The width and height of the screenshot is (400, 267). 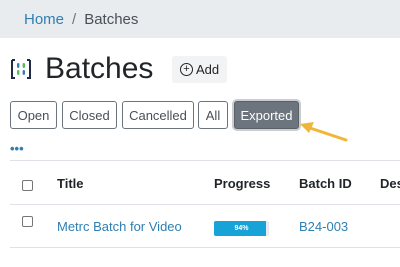 I want to click on breadcrumb-current: Batches, so click(x=111, y=19).